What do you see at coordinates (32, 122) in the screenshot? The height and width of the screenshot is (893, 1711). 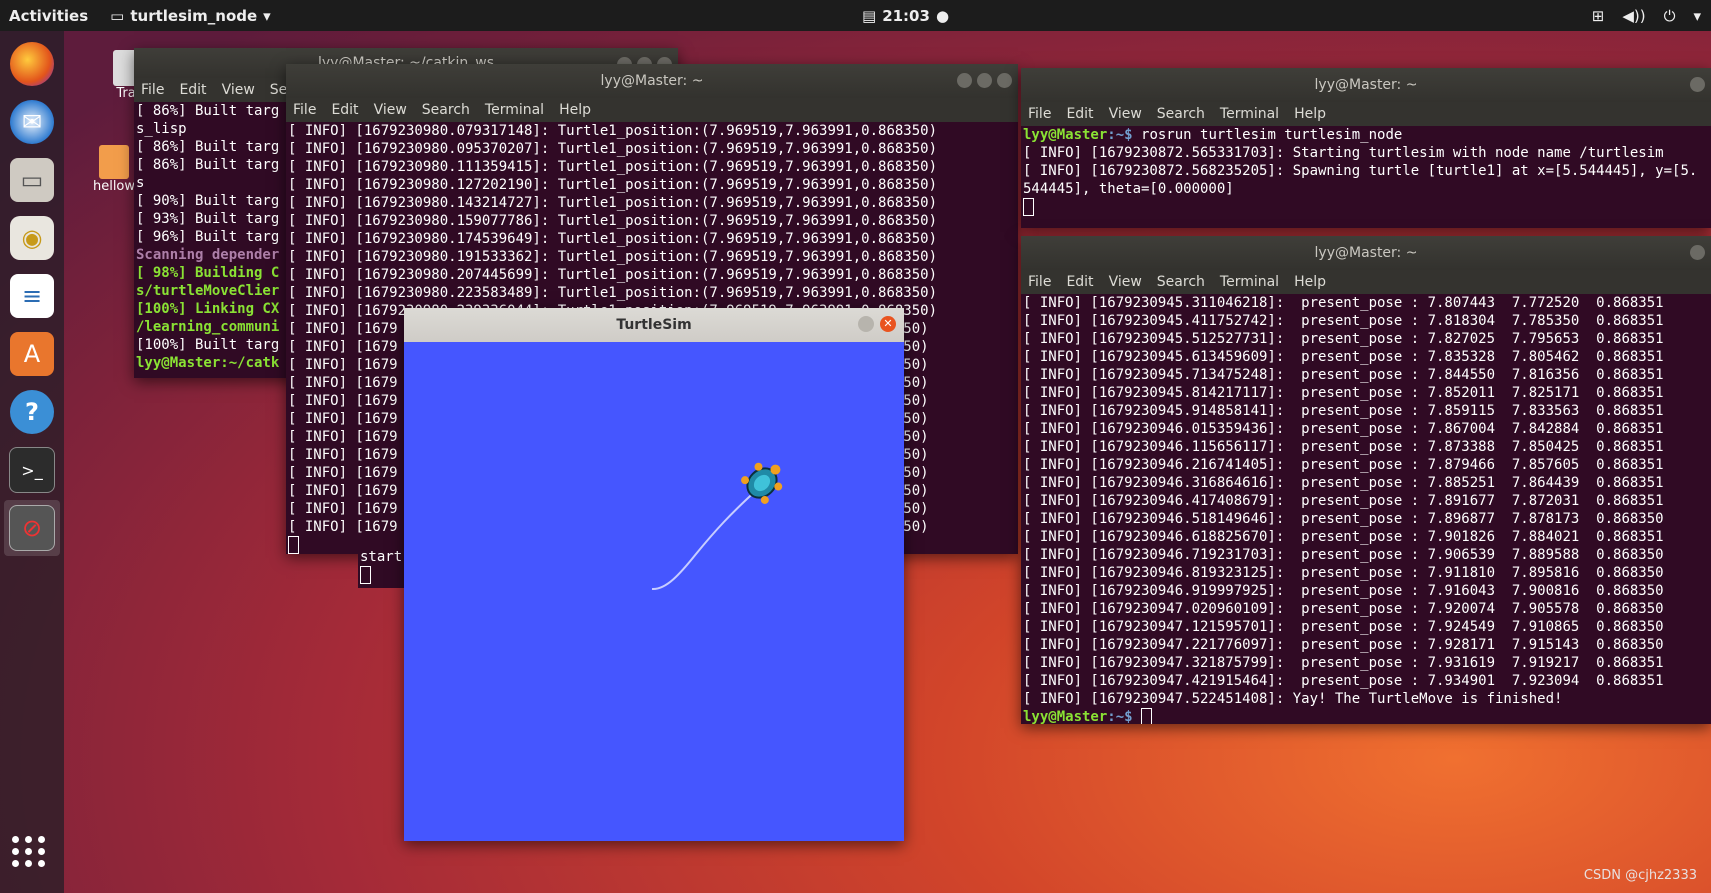 I see `dock-thunderbird: ✉` at bounding box center [32, 122].